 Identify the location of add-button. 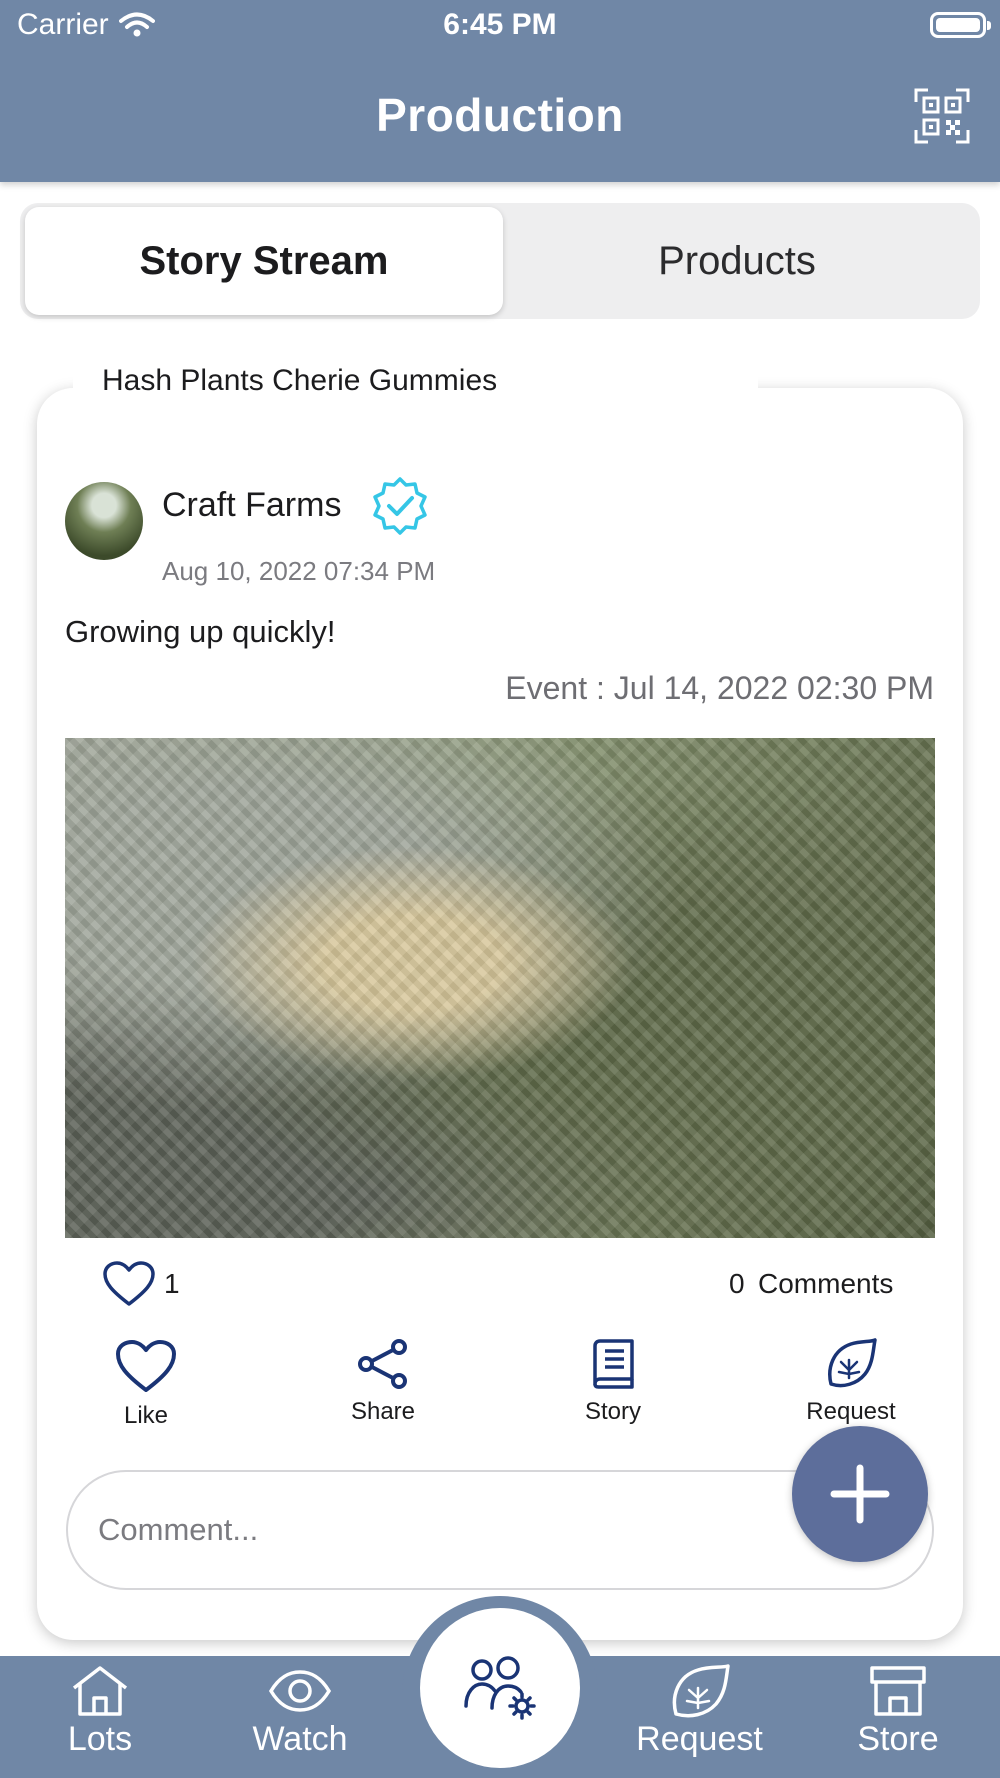
(860, 1494).